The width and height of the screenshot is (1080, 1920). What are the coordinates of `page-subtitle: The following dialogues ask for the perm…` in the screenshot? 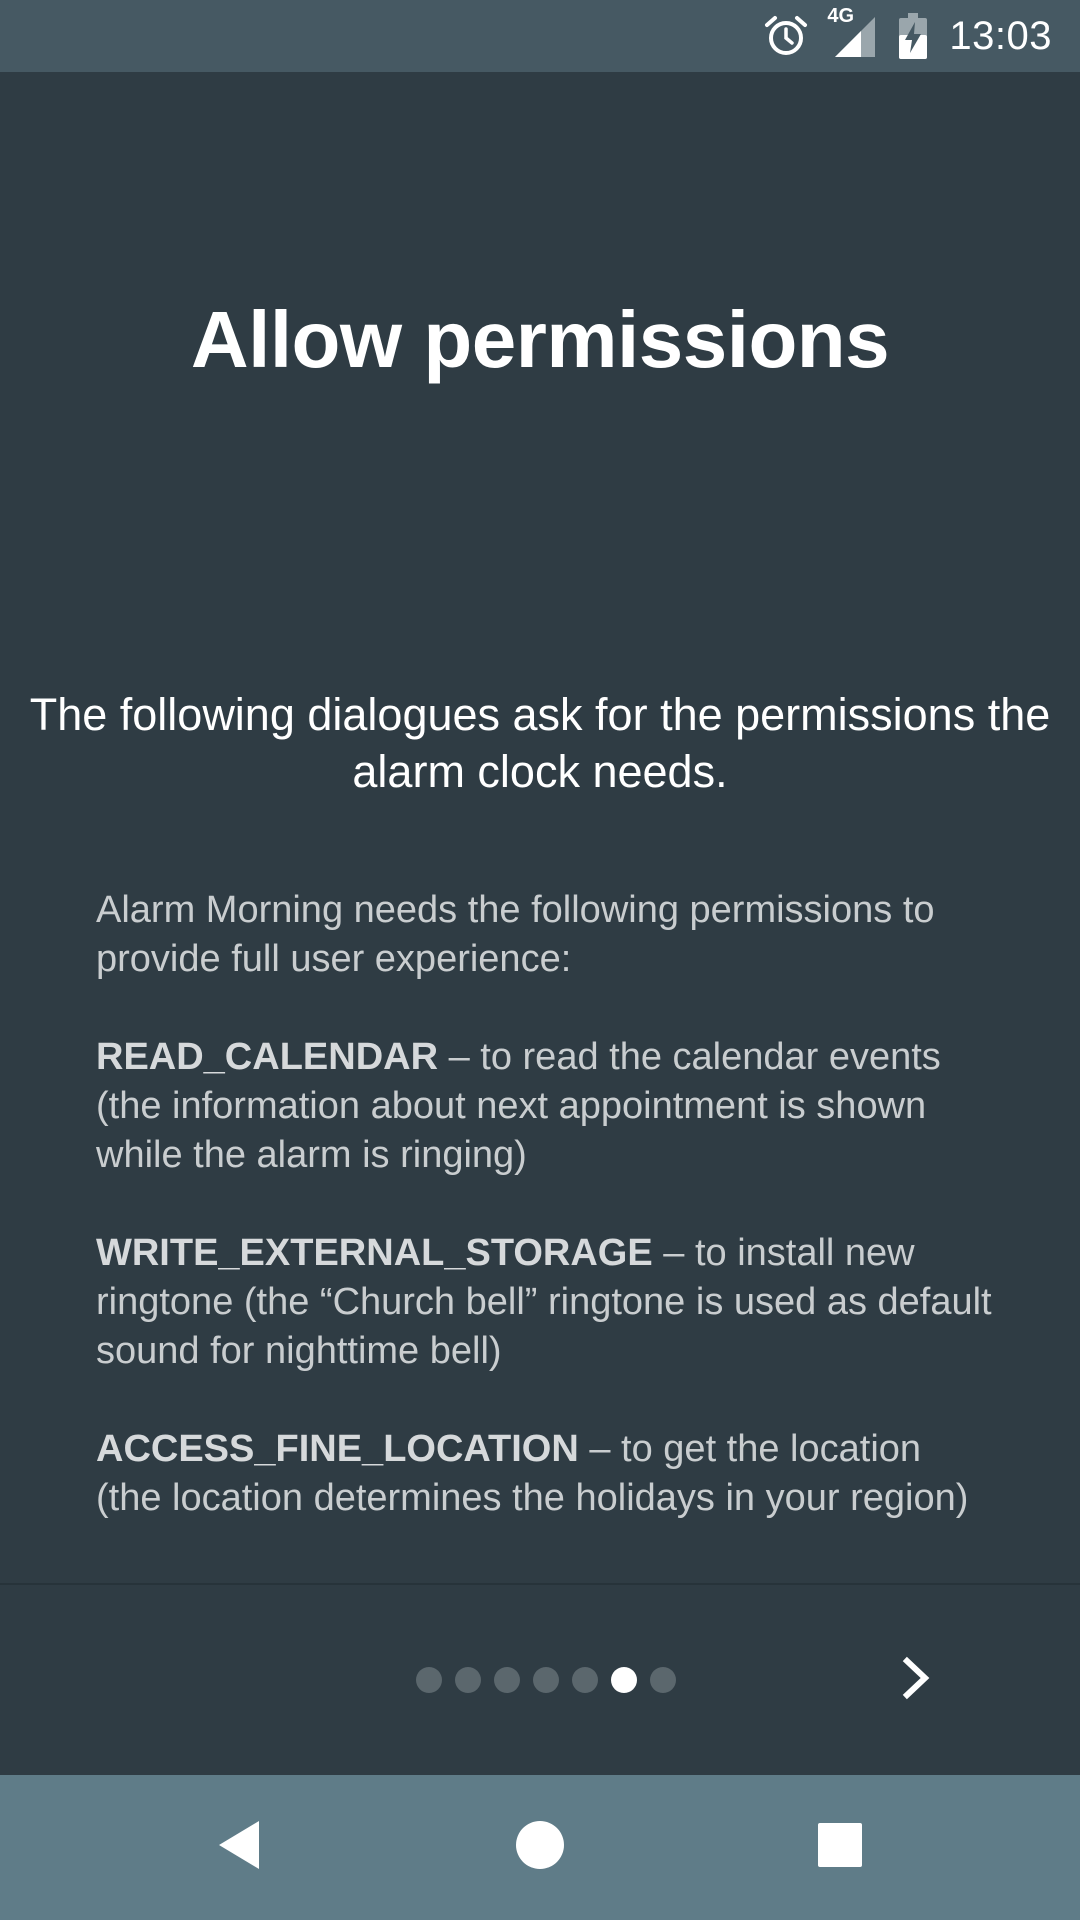 It's located at (540, 743).